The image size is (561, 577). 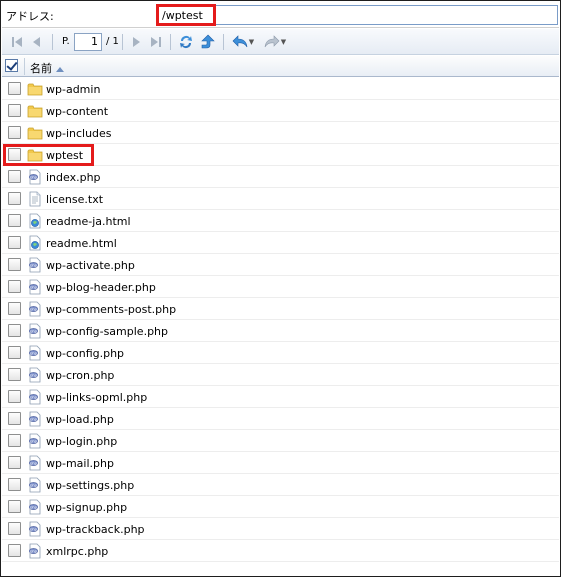 What do you see at coordinates (280, 331) in the screenshot?
I see `list-item: php wp-config-sample.php` at bounding box center [280, 331].